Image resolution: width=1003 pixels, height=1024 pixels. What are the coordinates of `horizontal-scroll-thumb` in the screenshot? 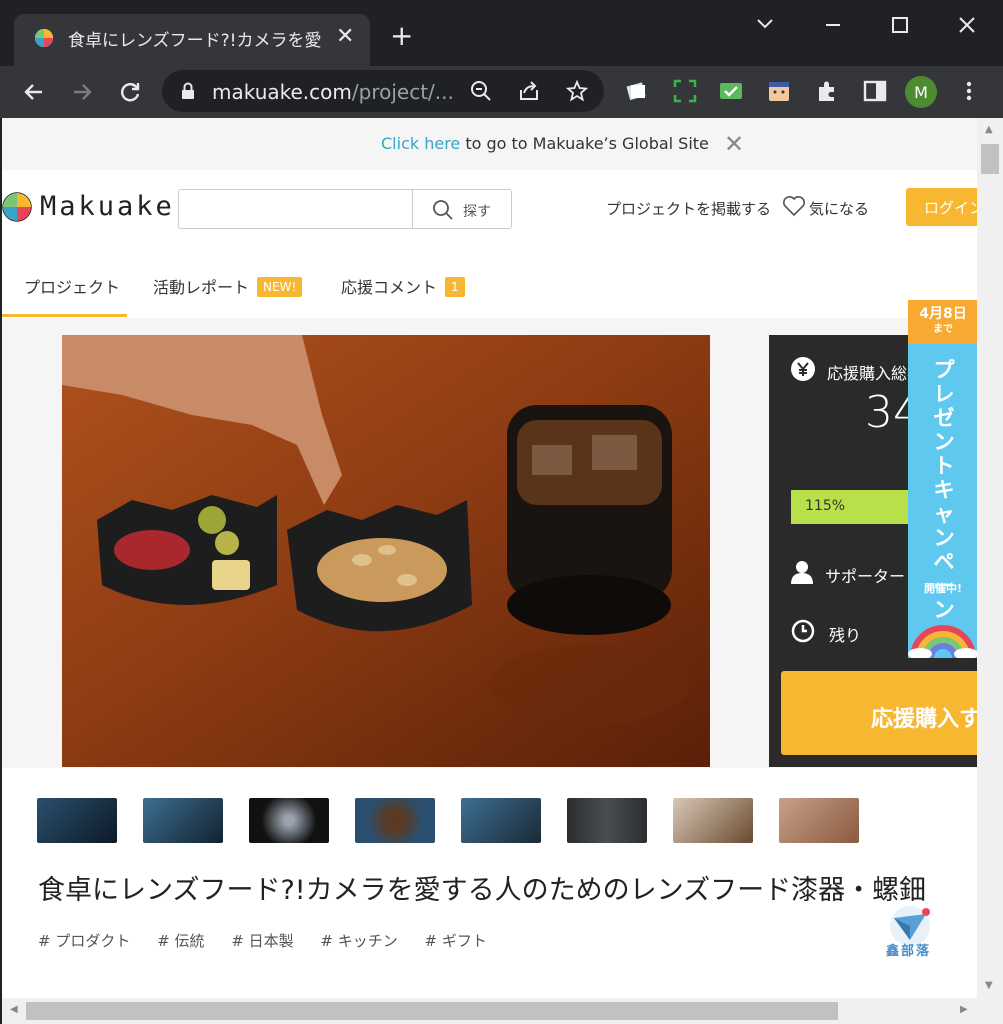 It's located at (432, 1011).